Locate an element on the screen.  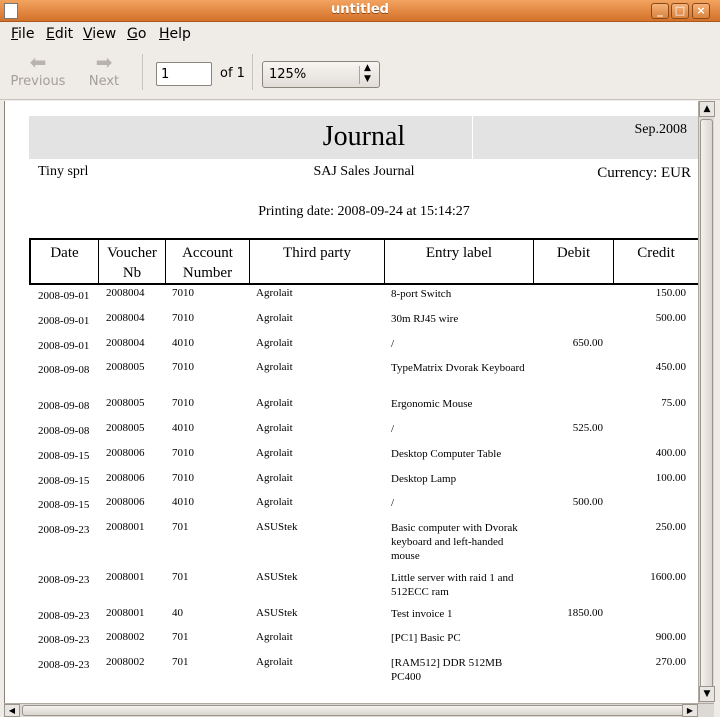
scroll-up-icon: ▲ is located at coordinates (707, 109).